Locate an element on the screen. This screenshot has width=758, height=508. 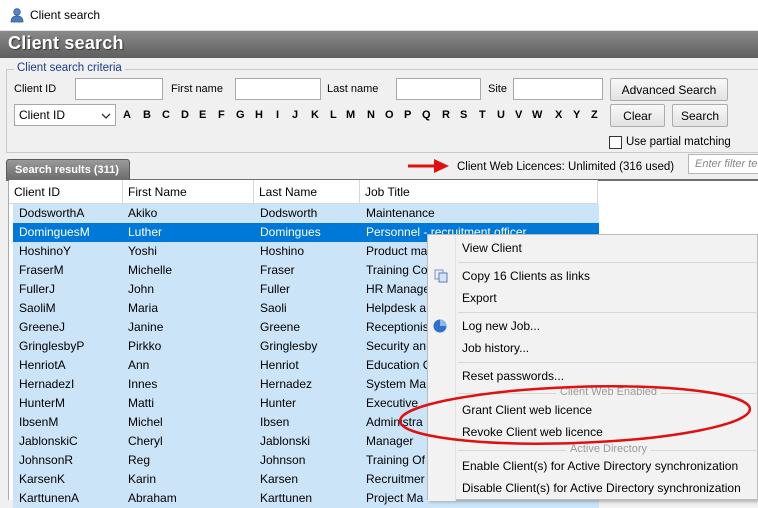
letter-filter-h: H is located at coordinates (259, 115).